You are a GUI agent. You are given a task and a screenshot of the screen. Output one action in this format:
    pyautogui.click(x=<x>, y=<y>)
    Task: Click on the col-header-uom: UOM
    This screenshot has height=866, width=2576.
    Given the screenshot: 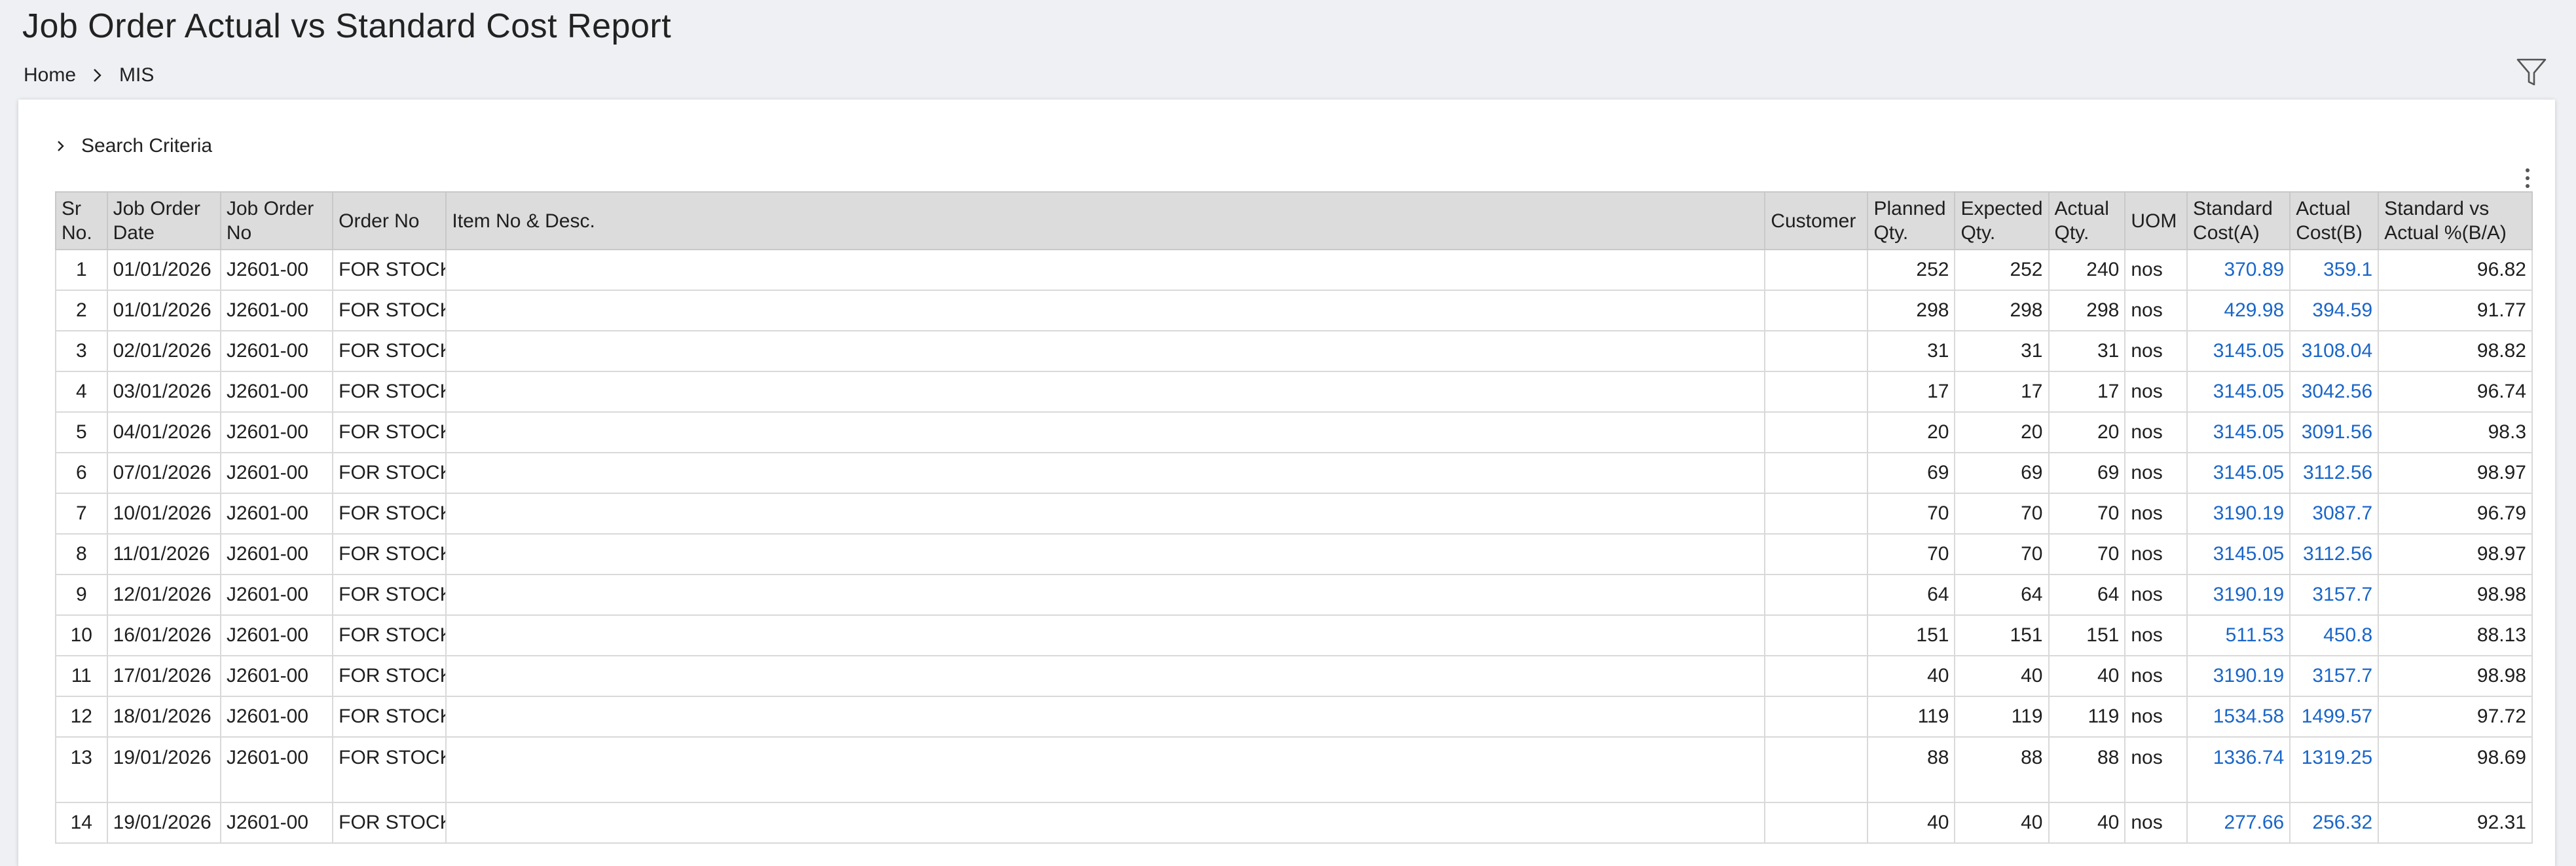 What is the action you would take?
    pyautogui.click(x=2156, y=220)
    